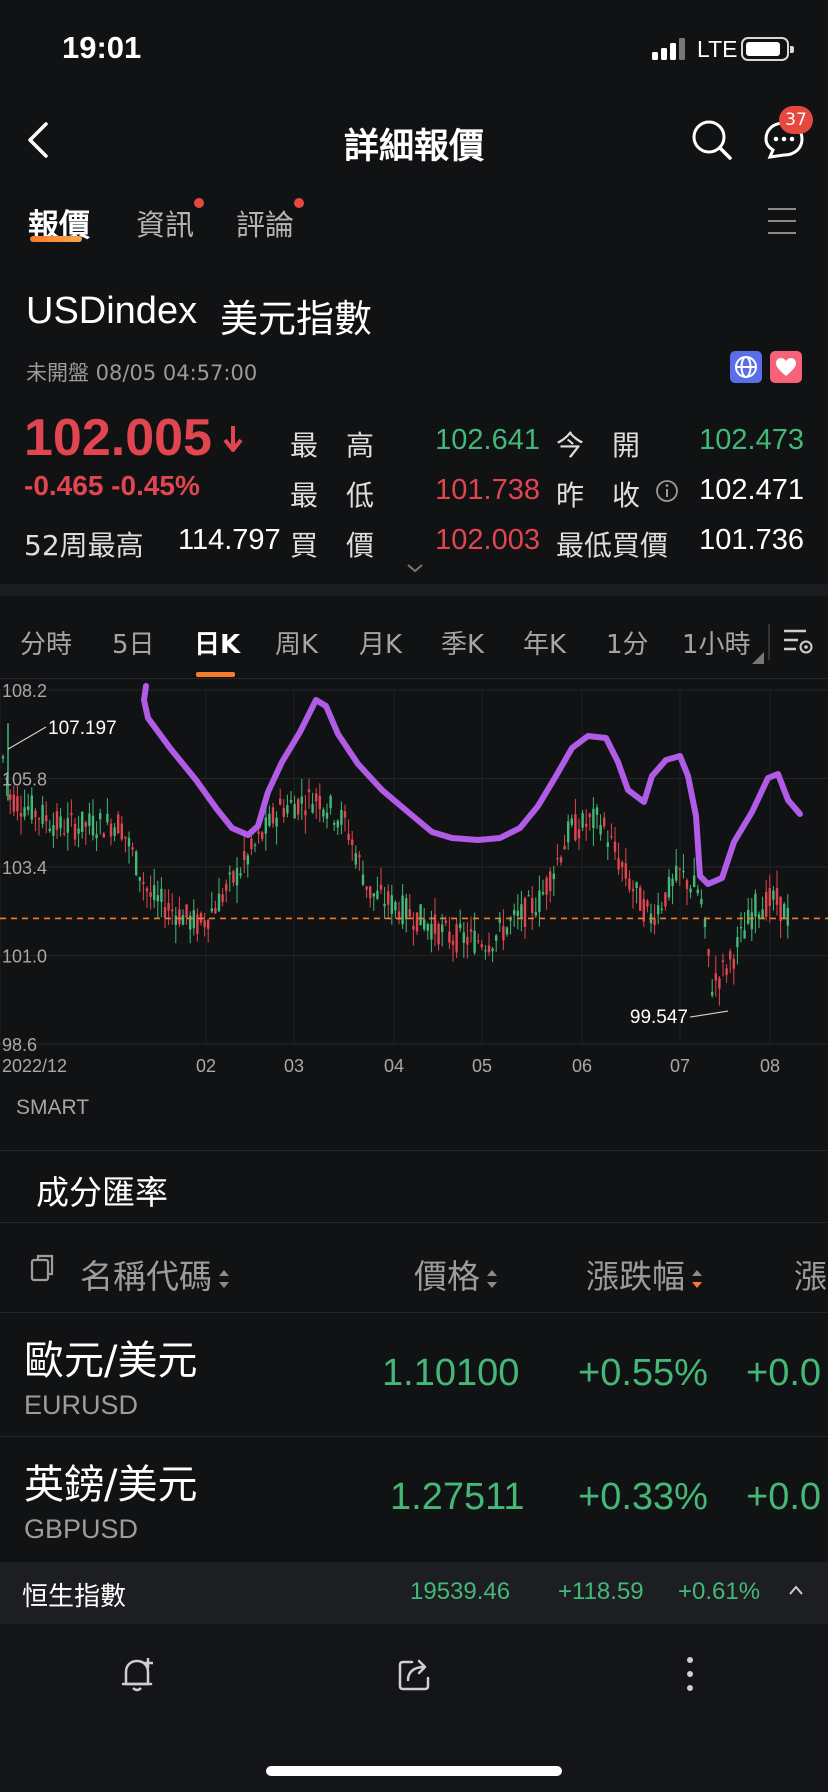  Describe the element at coordinates (746, 367) in the screenshot. I see `globe-icon` at that location.